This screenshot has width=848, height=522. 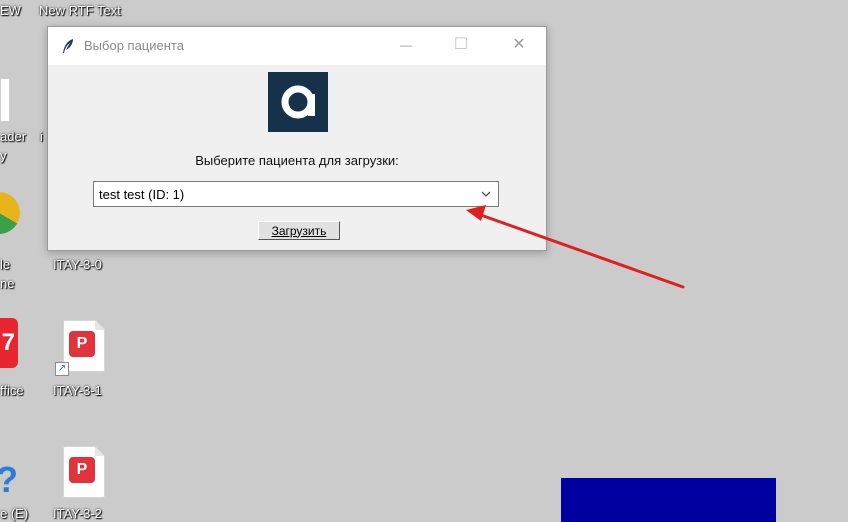 What do you see at coordinates (575, 247) in the screenshot?
I see `red-annotation-arrow` at bounding box center [575, 247].